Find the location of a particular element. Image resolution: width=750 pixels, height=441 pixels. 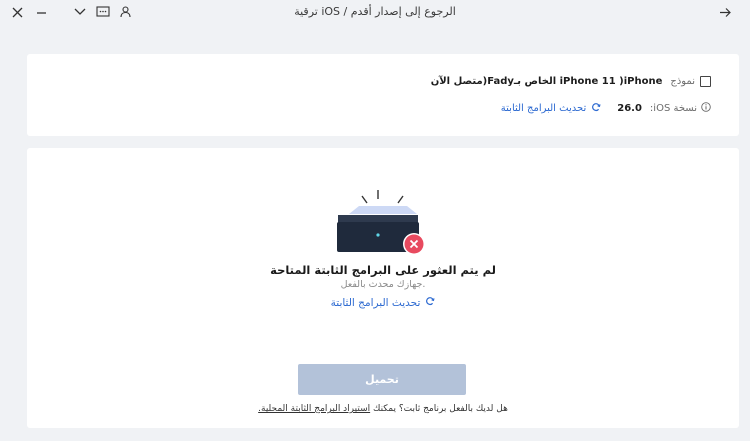

download-button: تحميل is located at coordinates (382, 379).